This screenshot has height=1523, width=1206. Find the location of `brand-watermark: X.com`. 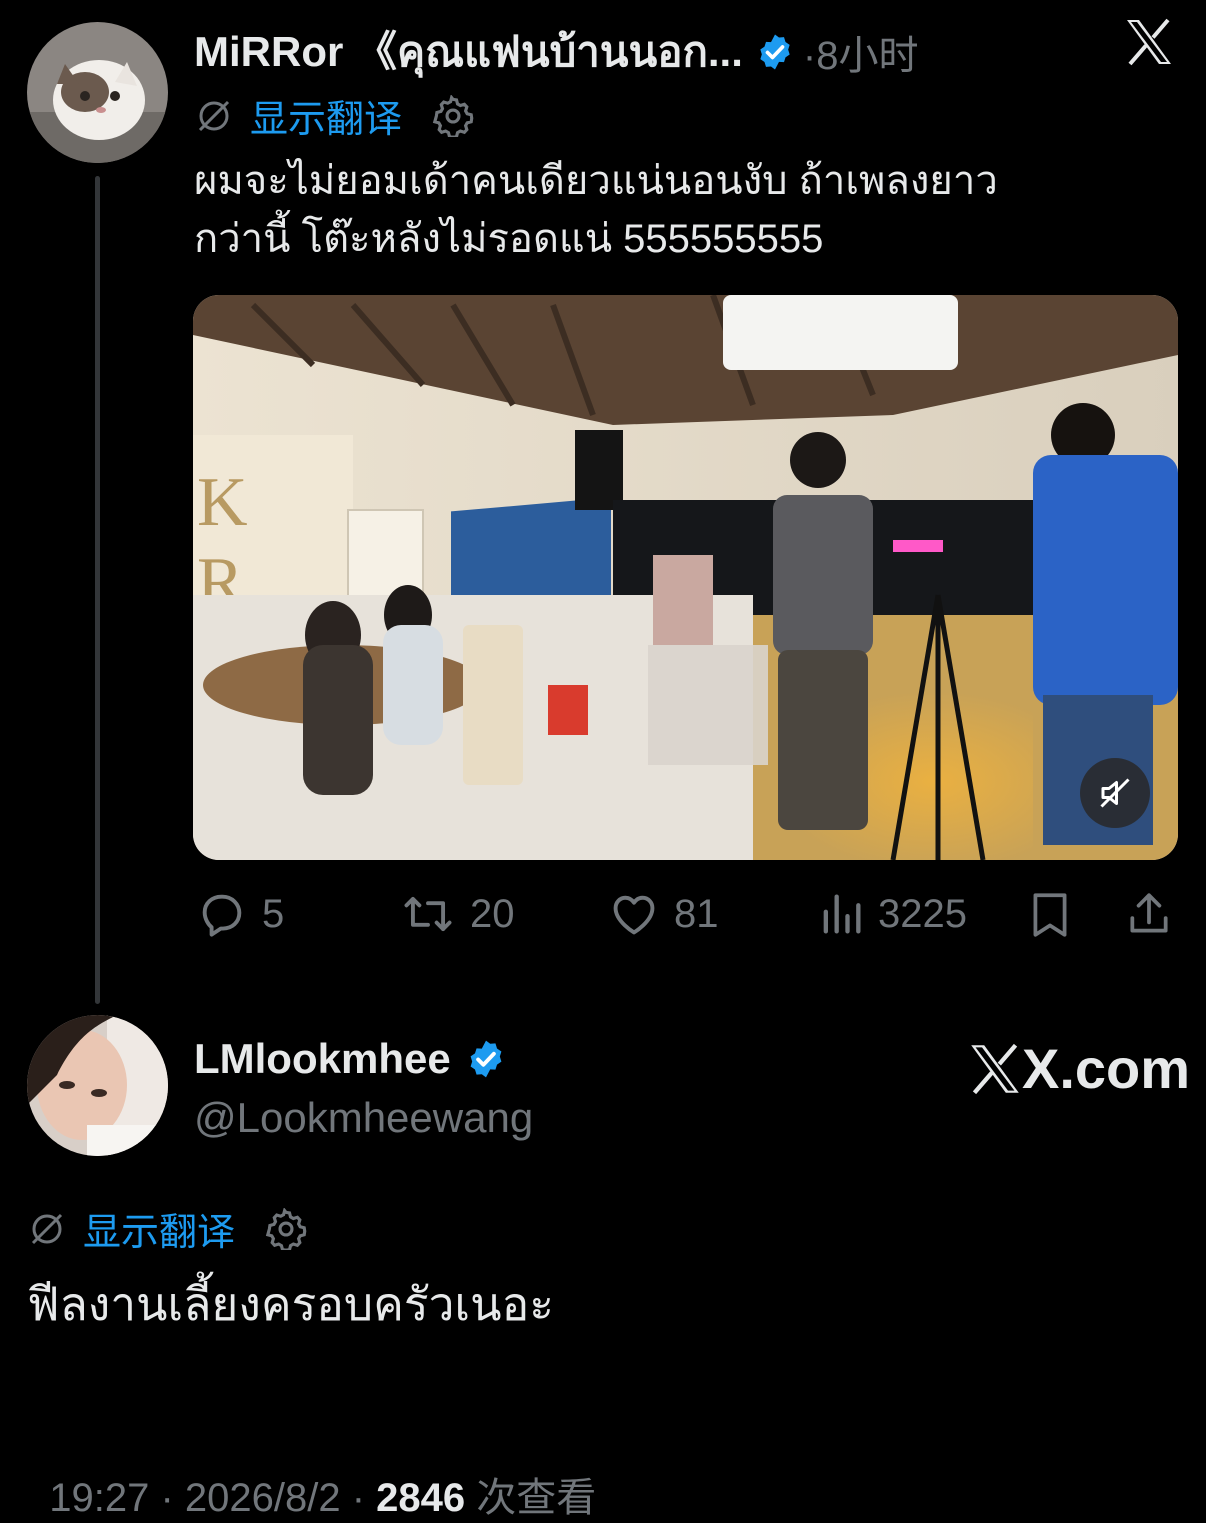

brand-watermark: X.com is located at coordinates (1079, 1068).